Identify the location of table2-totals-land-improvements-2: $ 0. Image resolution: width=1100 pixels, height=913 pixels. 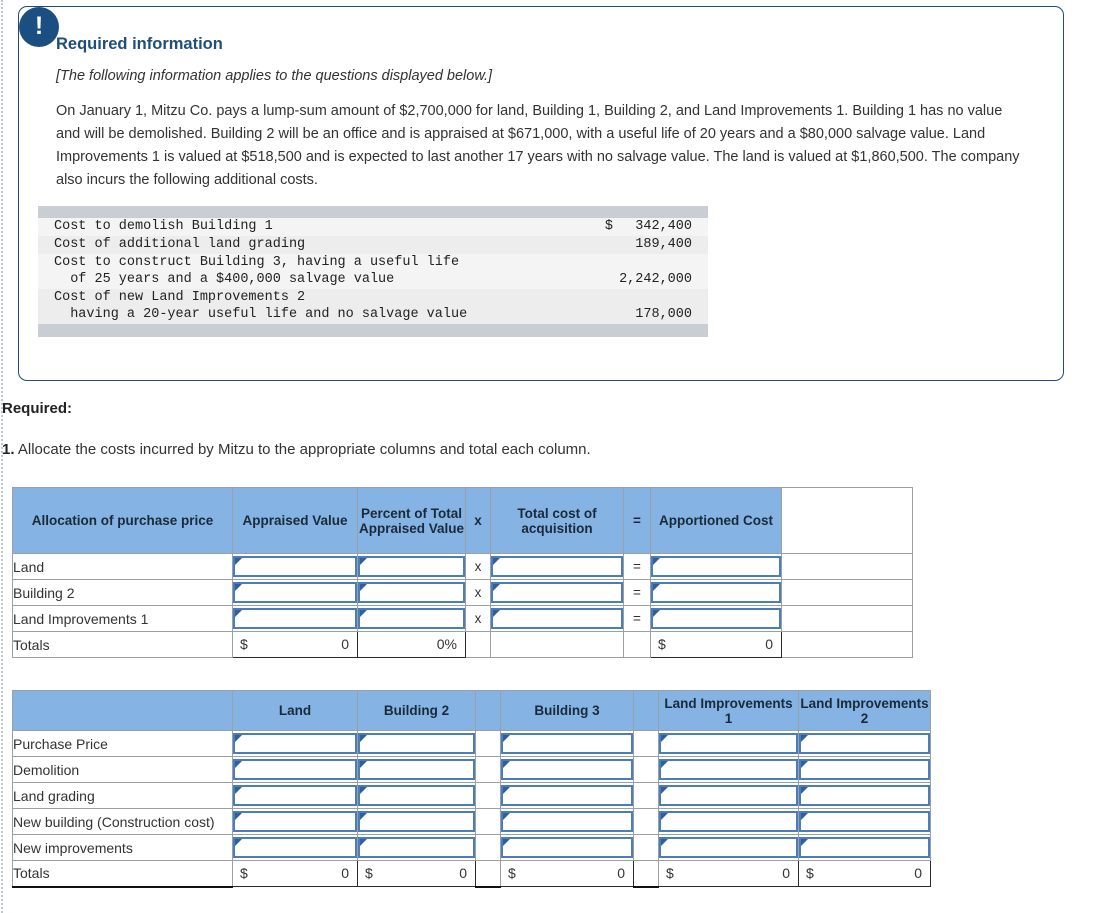
(864, 873).